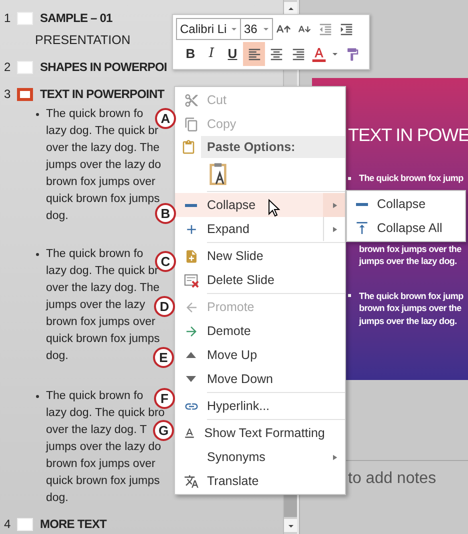 This screenshot has width=468, height=534. What do you see at coordinates (96, 430) in the screenshot?
I see `outline-text-line: over the lazy dog. T` at bounding box center [96, 430].